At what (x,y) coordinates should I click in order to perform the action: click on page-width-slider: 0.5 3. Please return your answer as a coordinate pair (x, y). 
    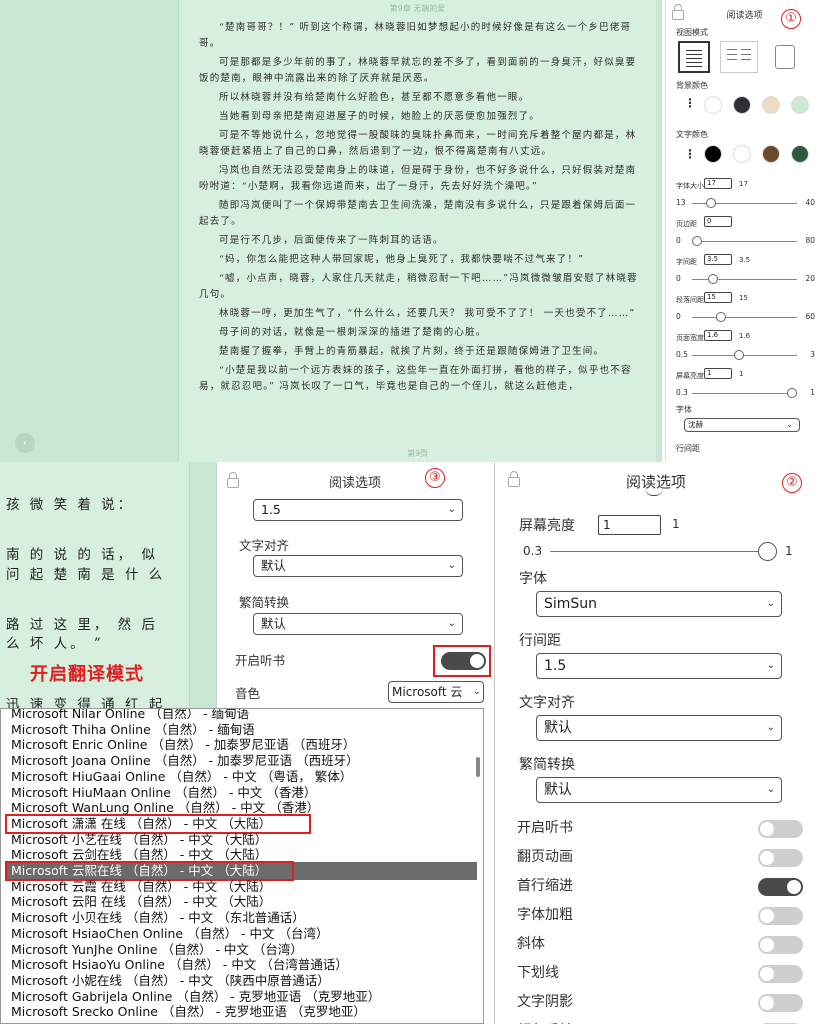
    Looking at the image, I should click on (745, 356).